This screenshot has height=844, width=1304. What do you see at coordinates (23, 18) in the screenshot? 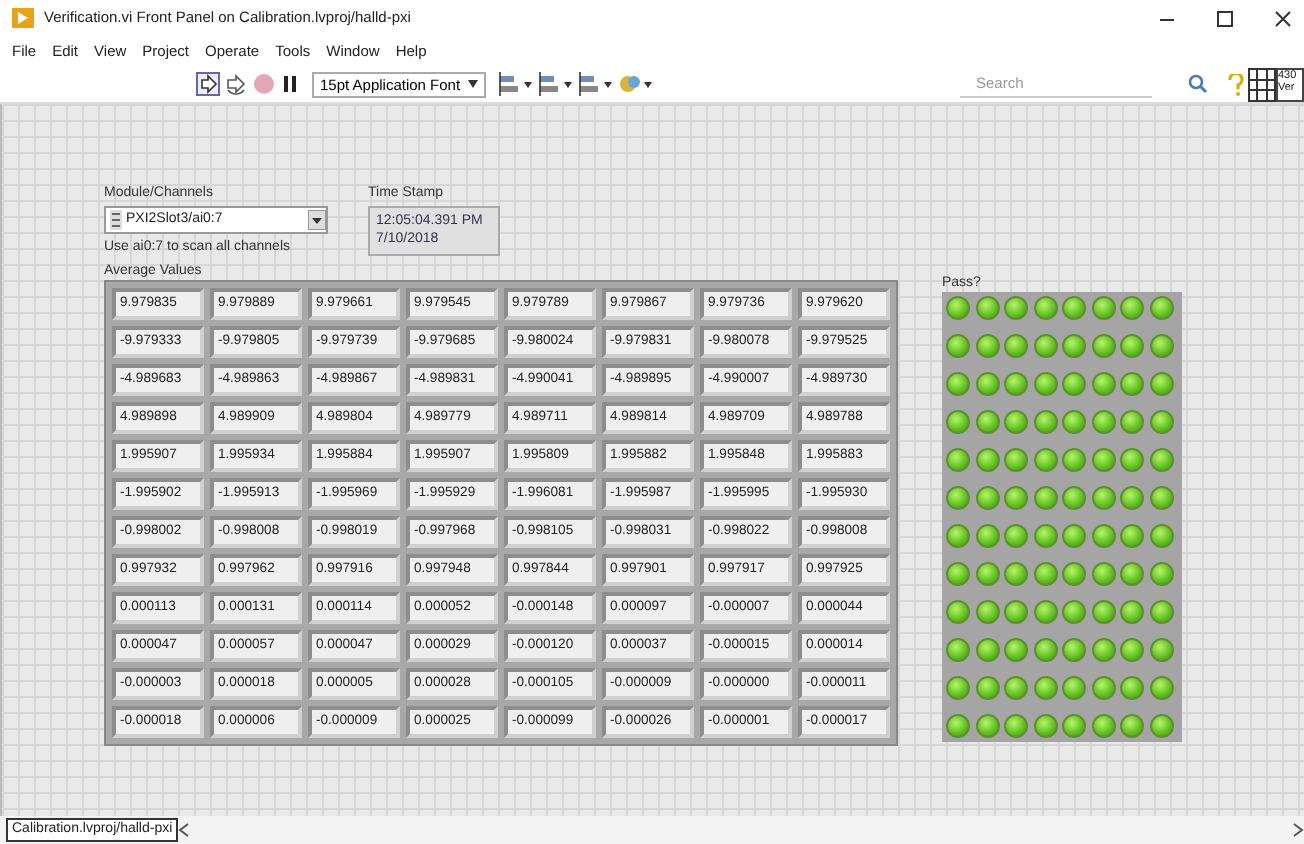
I see `app-icon` at bounding box center [23, 18].